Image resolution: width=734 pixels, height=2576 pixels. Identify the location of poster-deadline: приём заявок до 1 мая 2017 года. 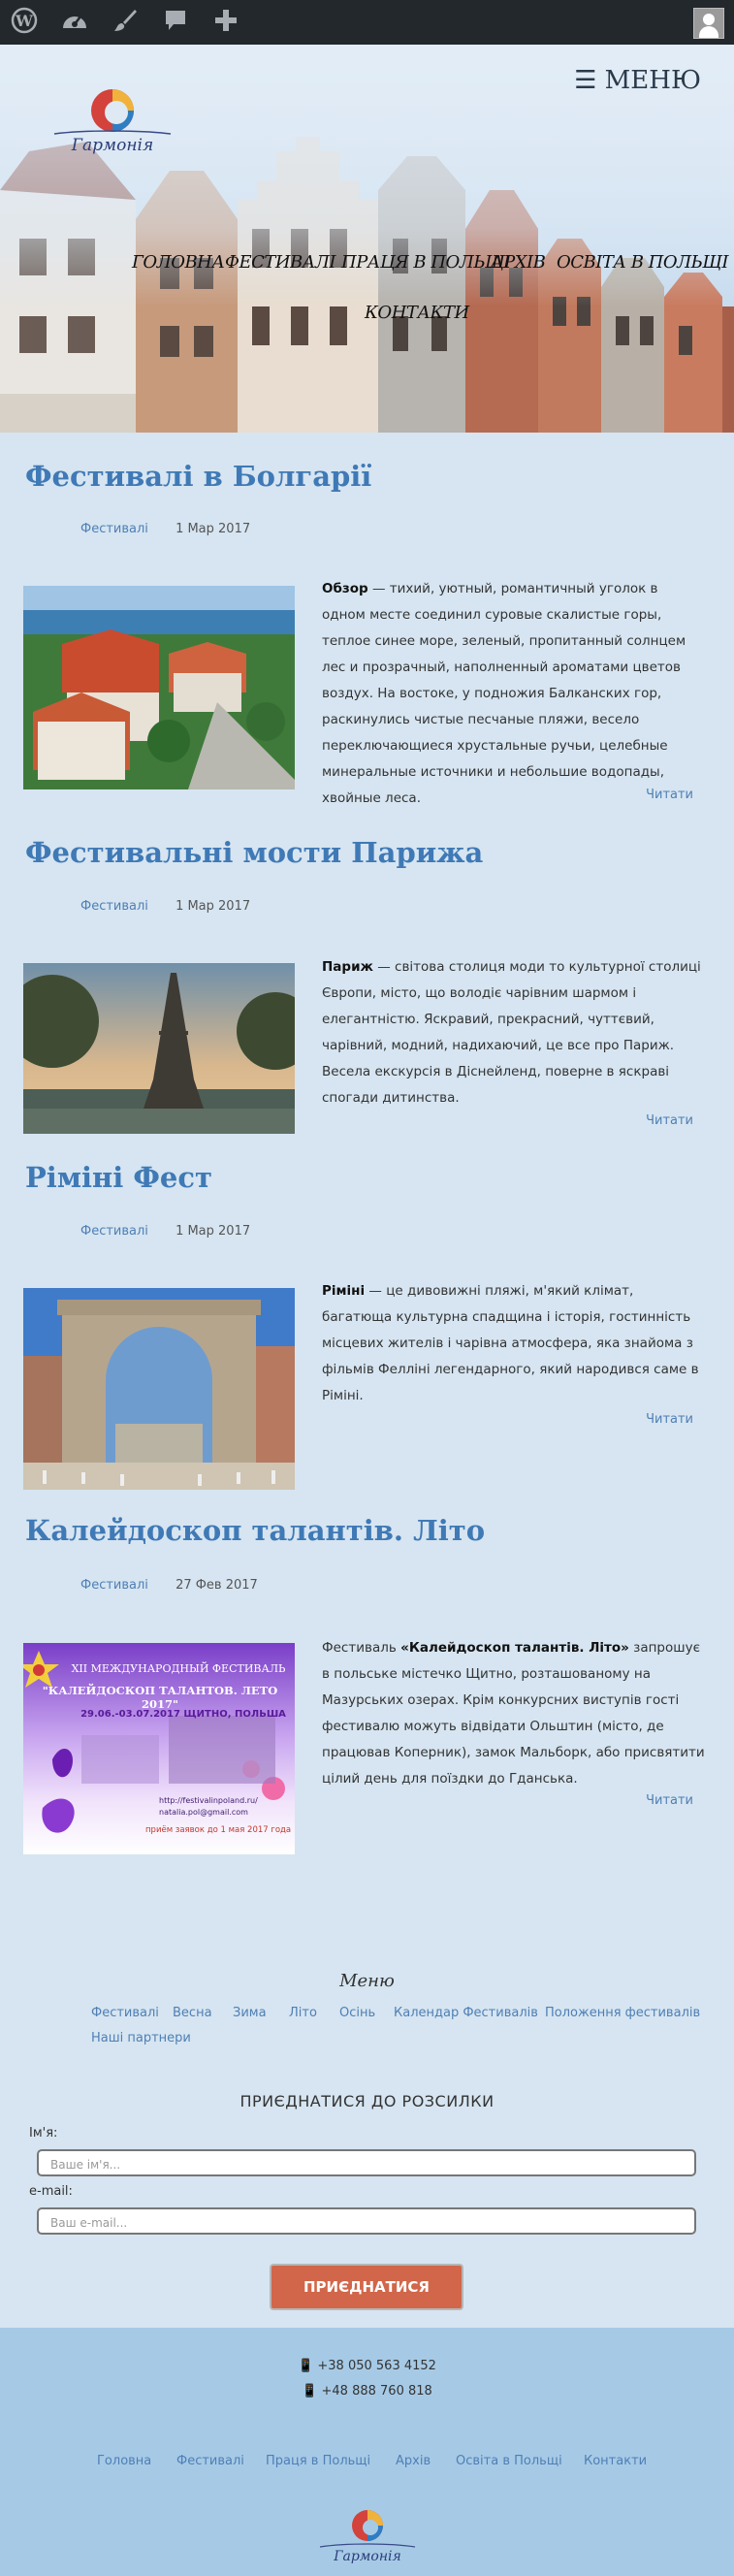
(219, 1830).